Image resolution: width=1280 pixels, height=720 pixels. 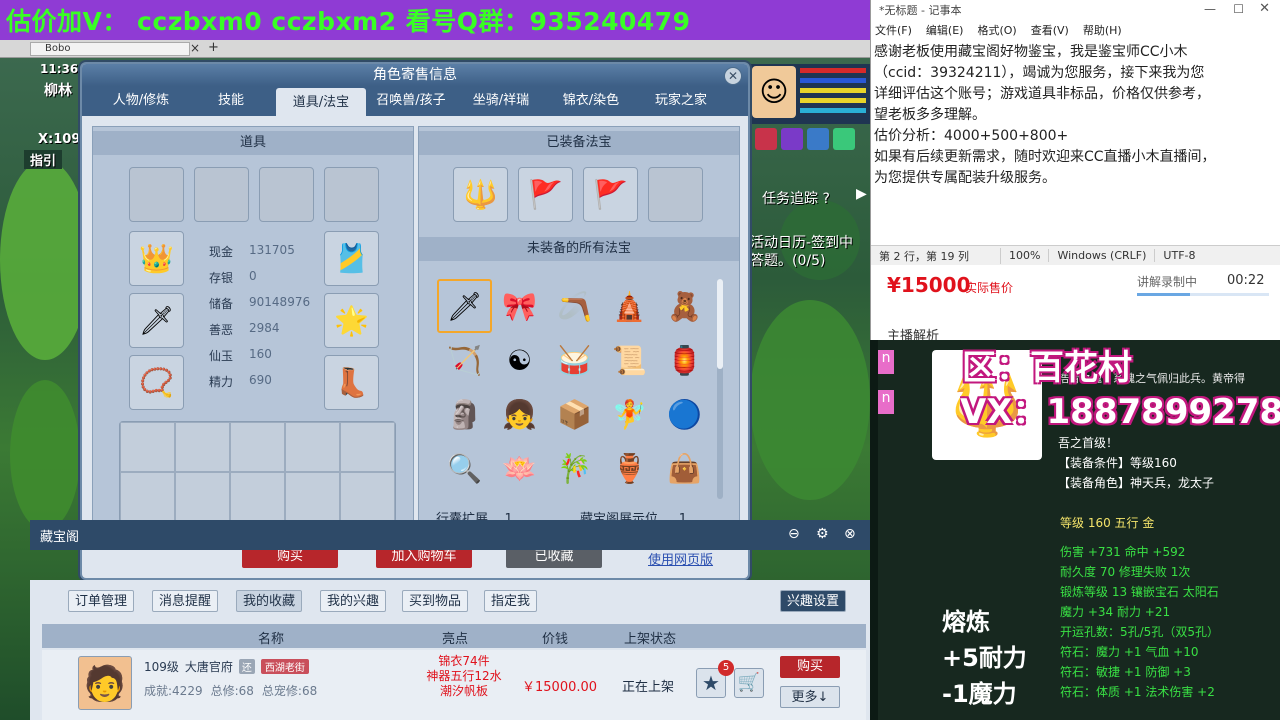 I want to click on treasure-bag-icon: 👜, so click(x=684, y=468).